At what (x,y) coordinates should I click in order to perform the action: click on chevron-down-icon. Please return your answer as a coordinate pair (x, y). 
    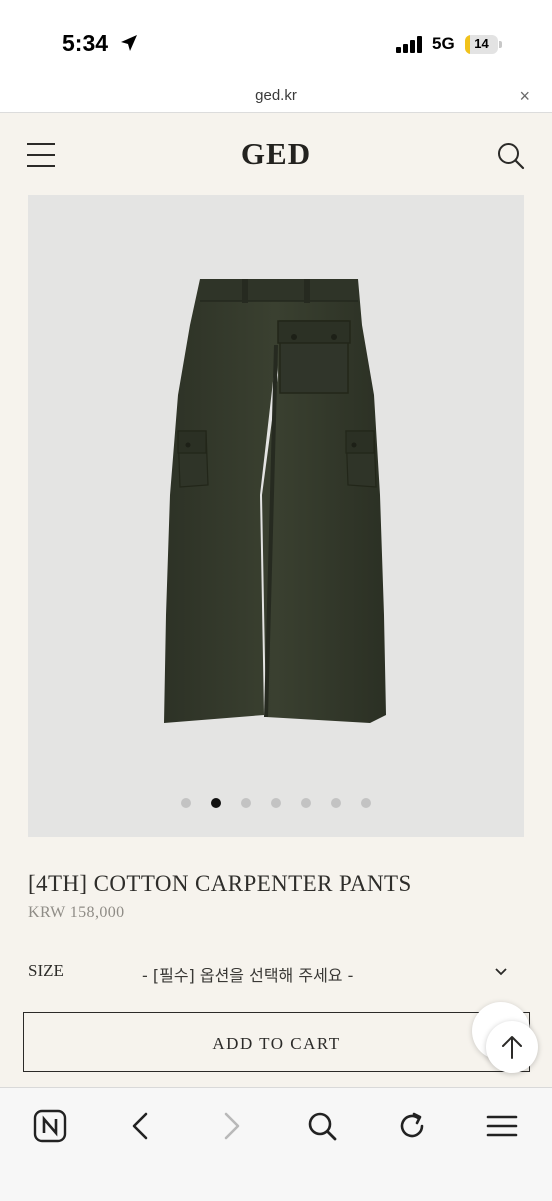
    Looking at the image, I should click on (501, 972).